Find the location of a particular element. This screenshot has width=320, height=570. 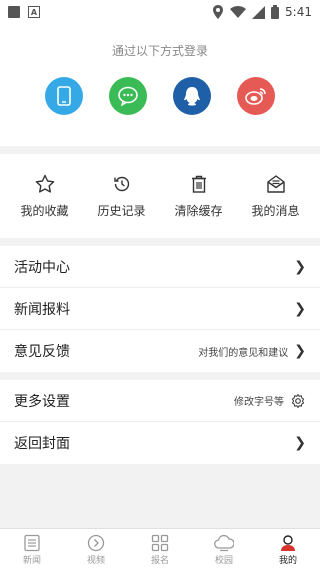

message-icon is located at coordinates (275, 183).